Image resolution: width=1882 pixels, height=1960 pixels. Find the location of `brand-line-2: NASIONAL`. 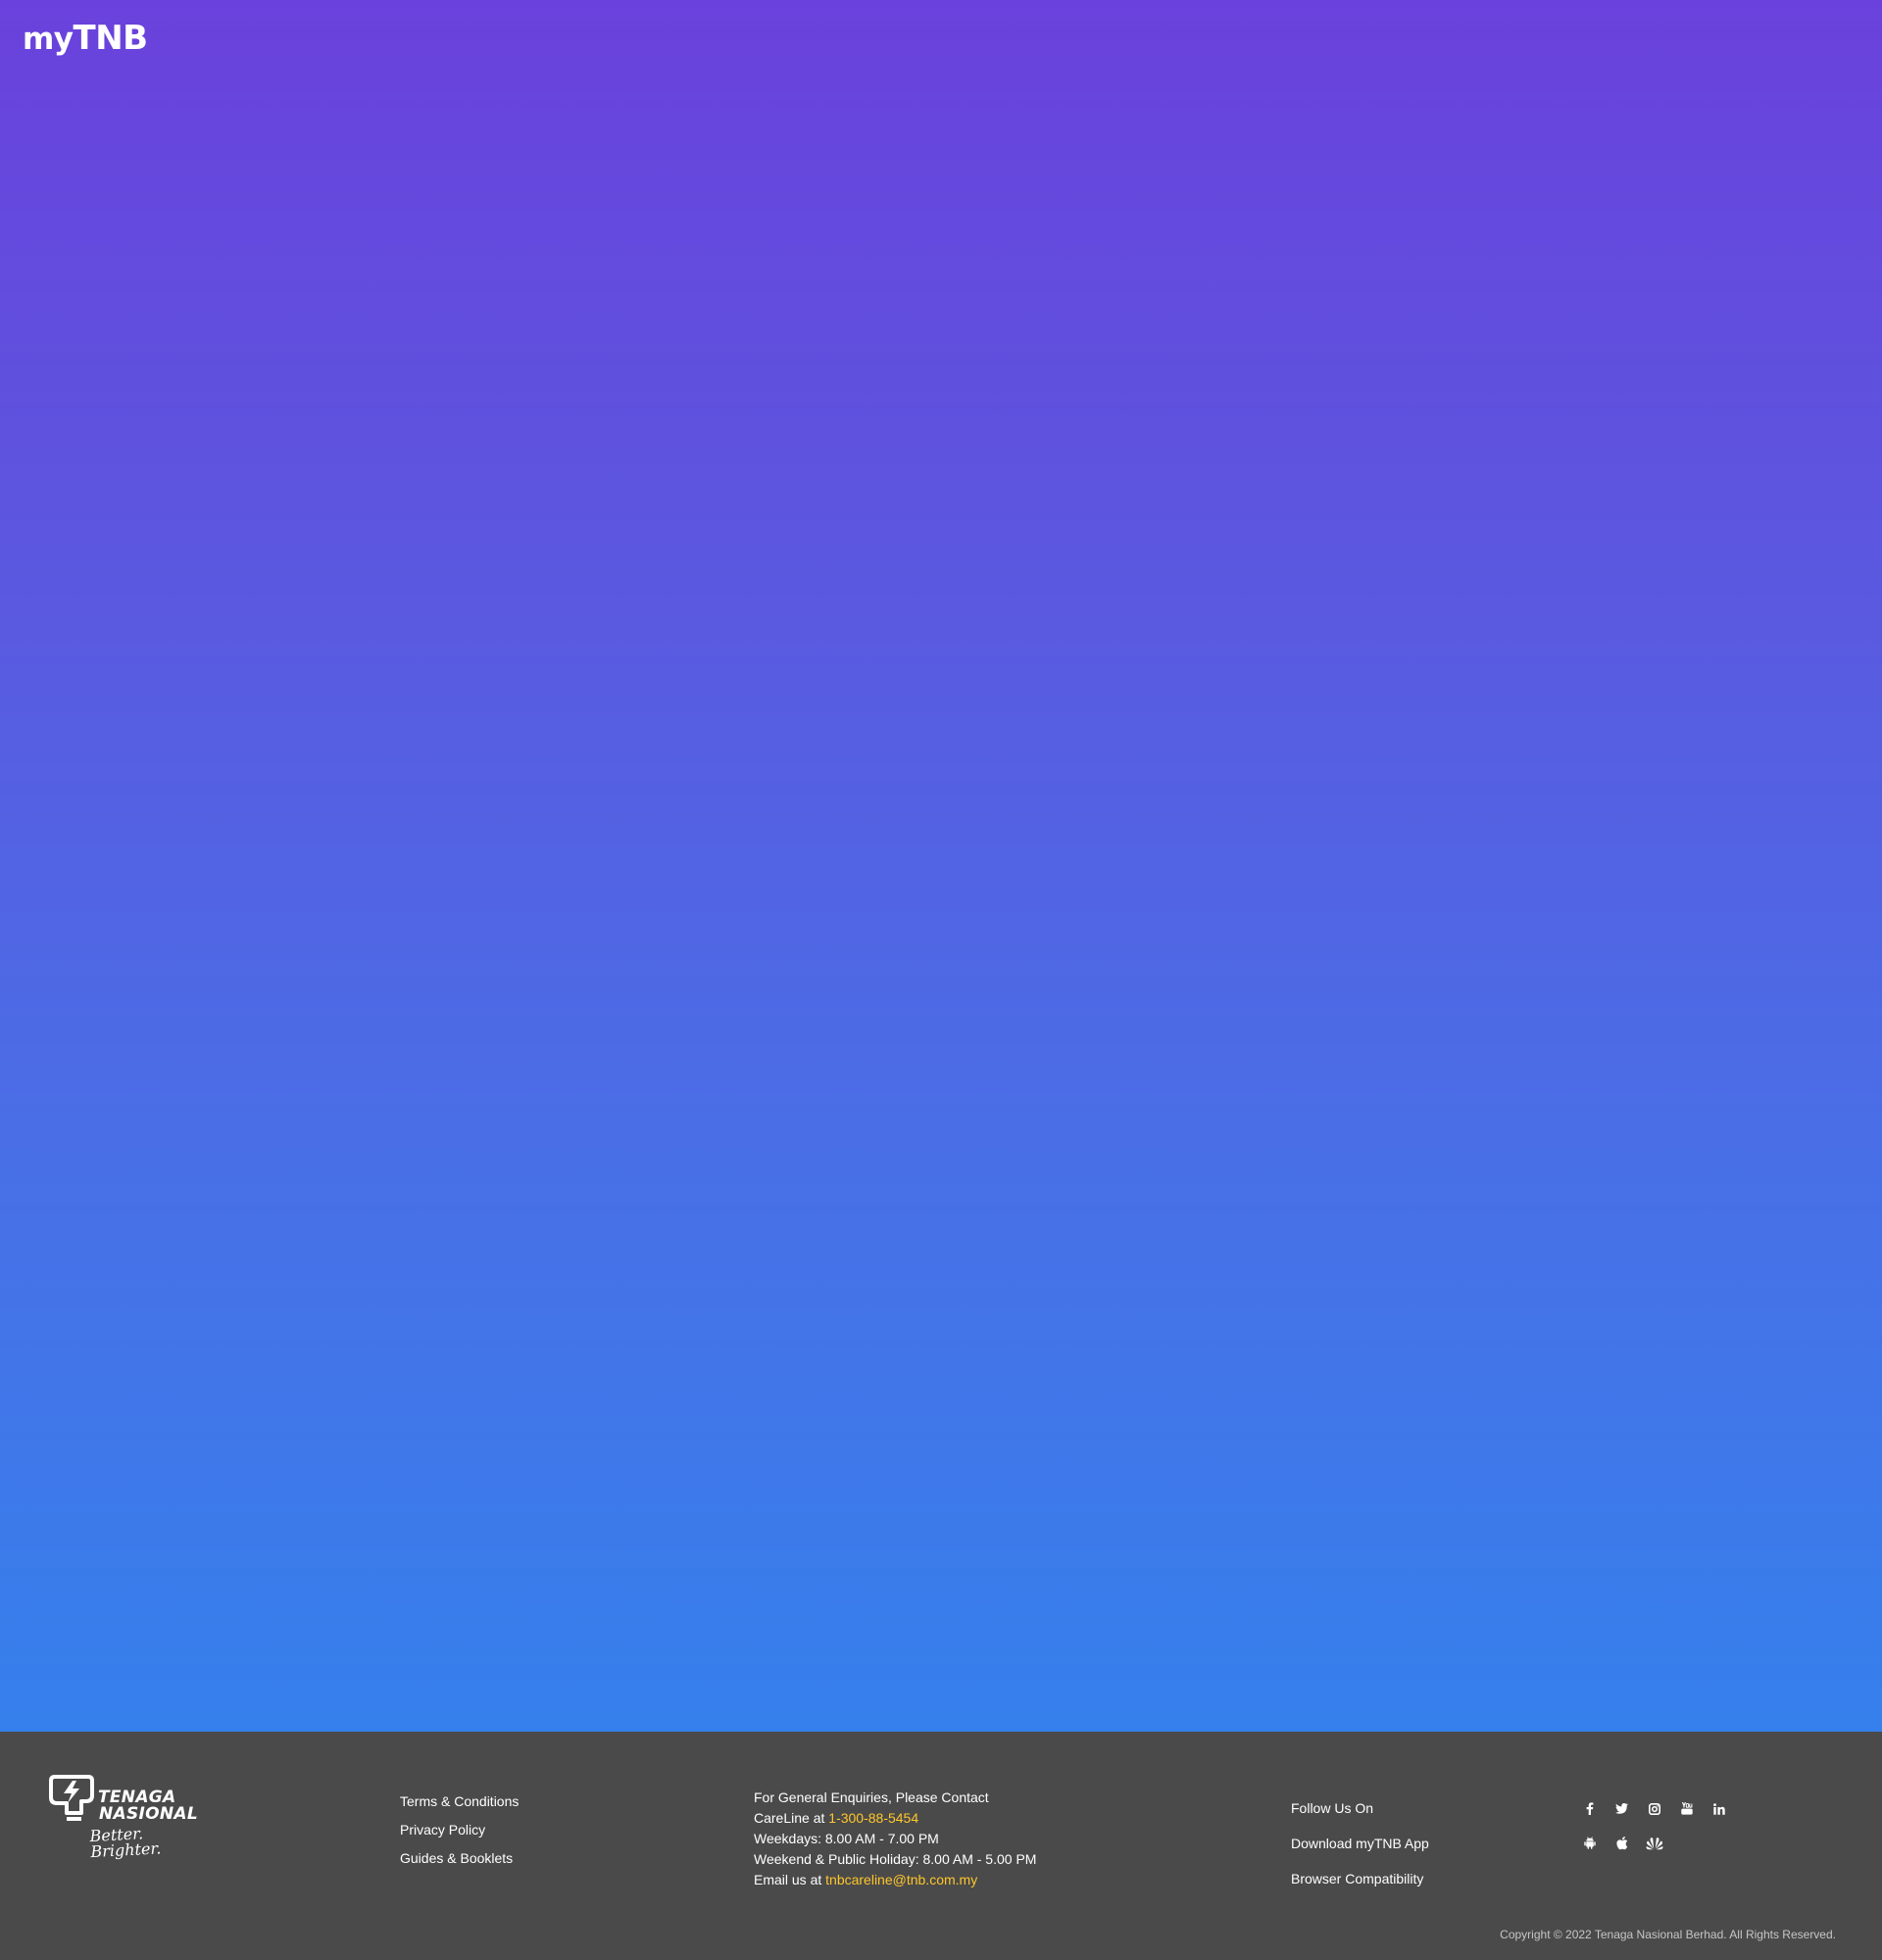

brand-line-2: NASIONAL is located at coordinates (149, 1814).